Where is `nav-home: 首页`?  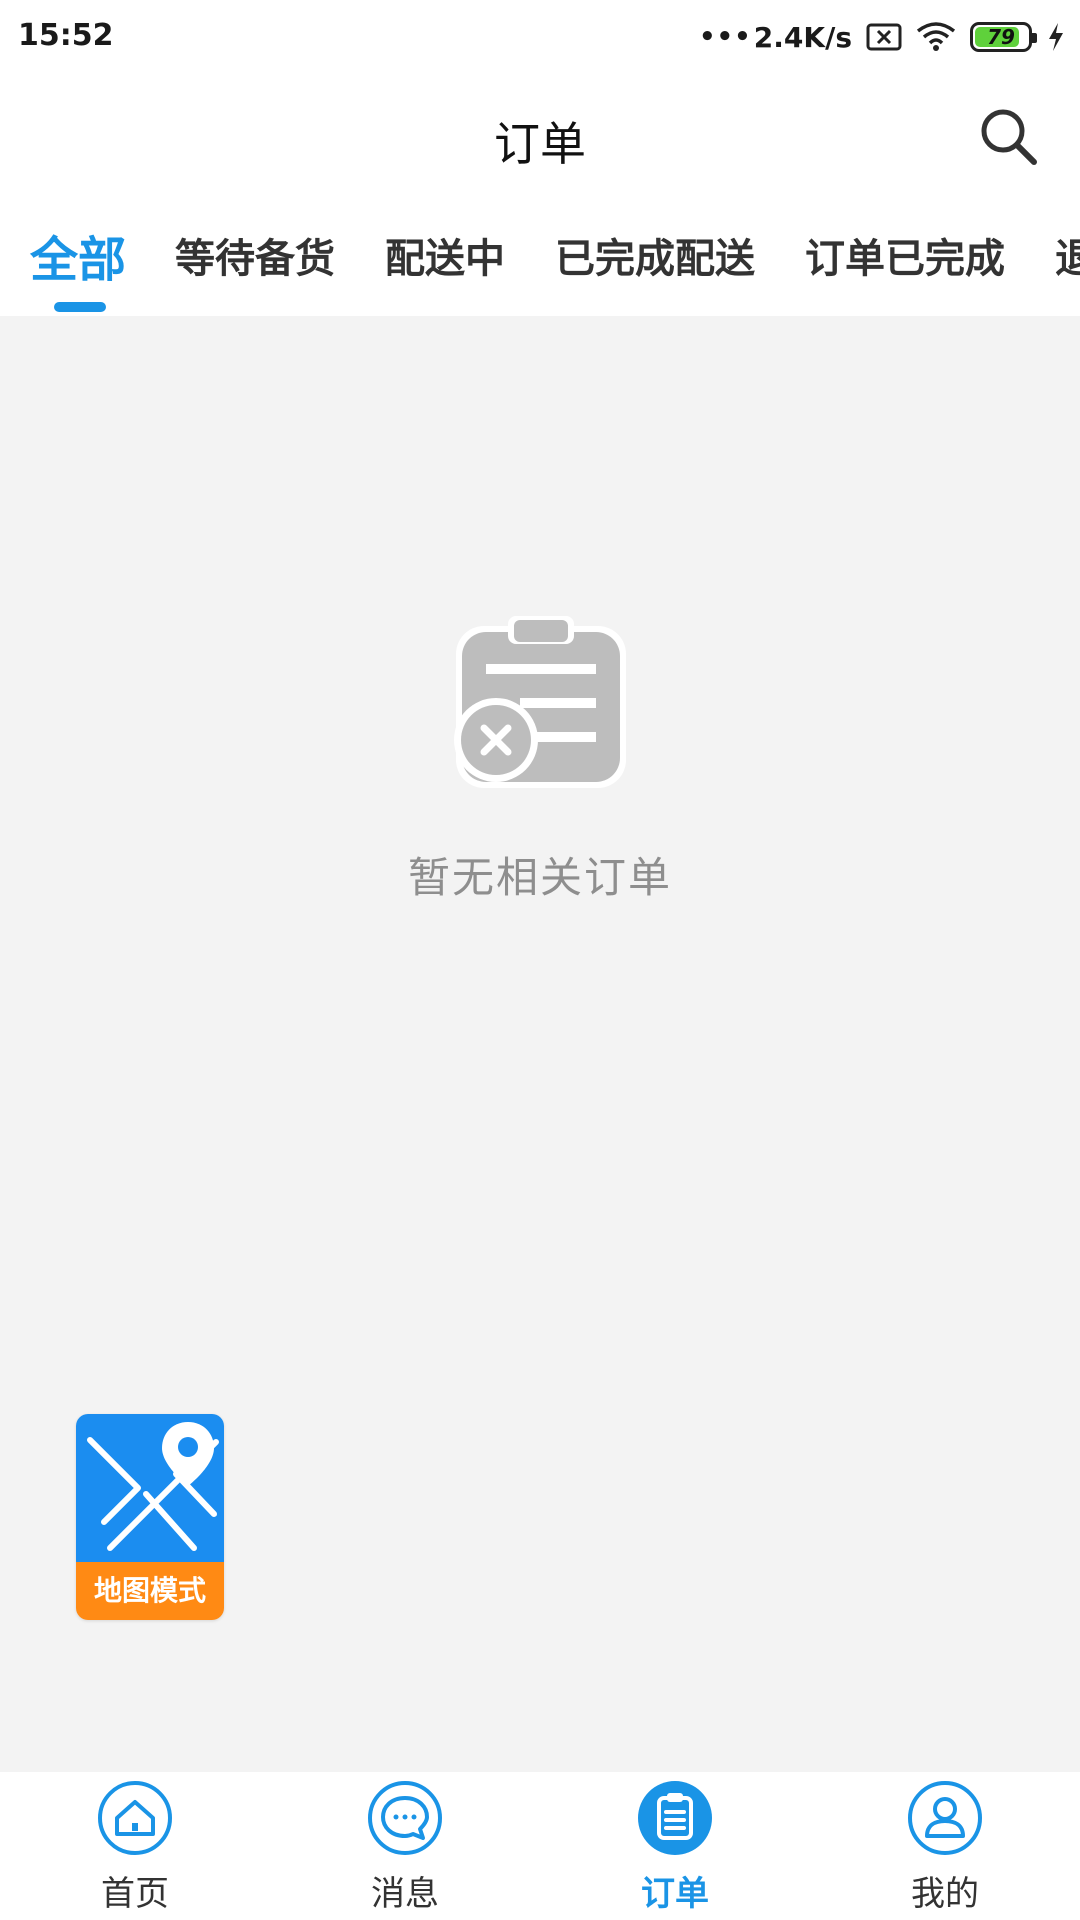 nav-home: 首页 is located at coordinates (135, 1846).